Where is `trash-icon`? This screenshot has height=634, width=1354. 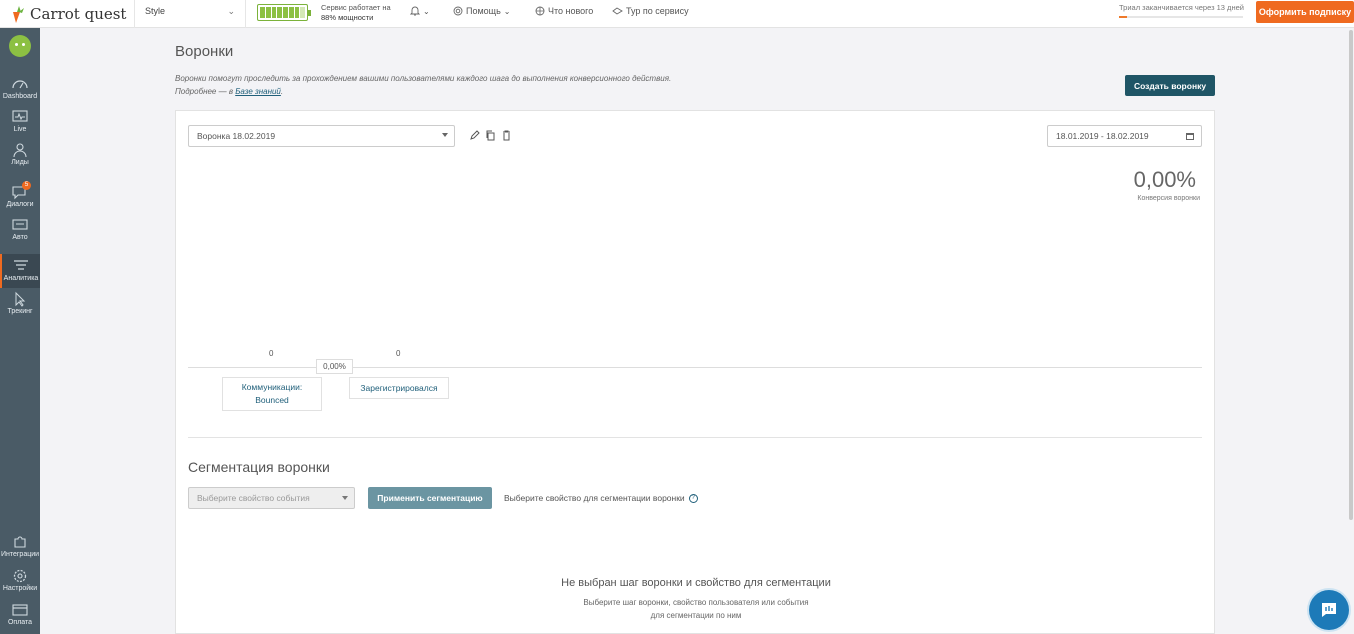
trash-icon is located at coordinates (506, 135).